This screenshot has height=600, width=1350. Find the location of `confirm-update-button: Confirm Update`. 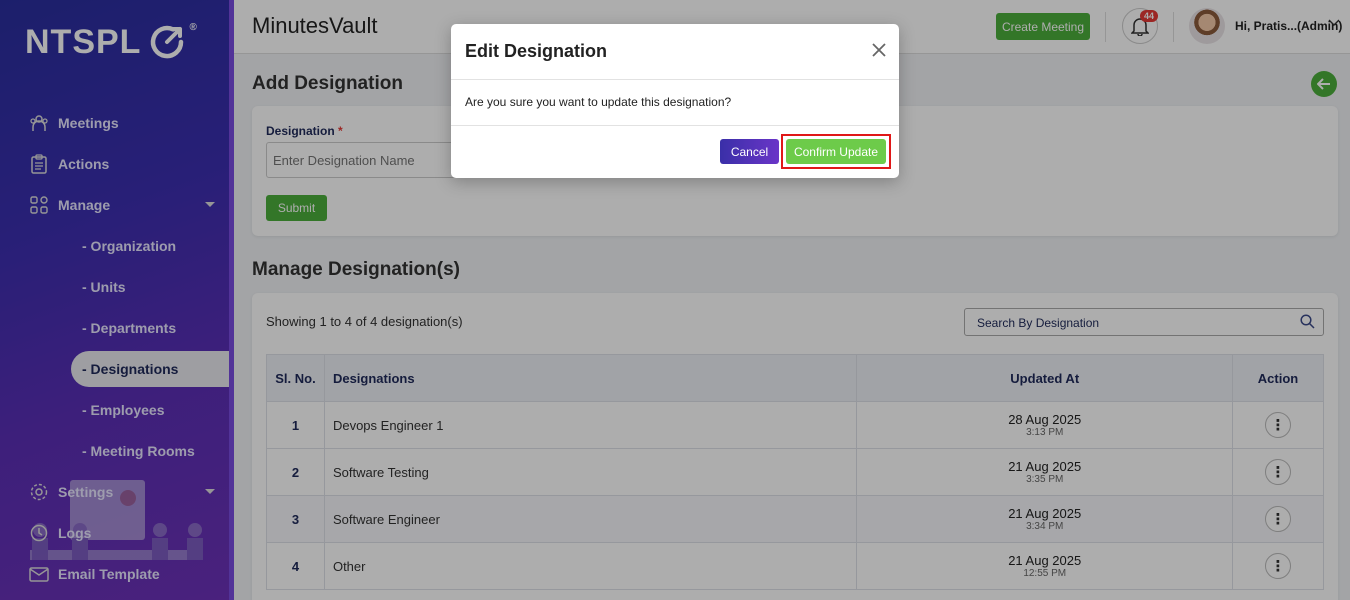

confirm-update-button: Confirm Update is located at coordinates (836, 151).